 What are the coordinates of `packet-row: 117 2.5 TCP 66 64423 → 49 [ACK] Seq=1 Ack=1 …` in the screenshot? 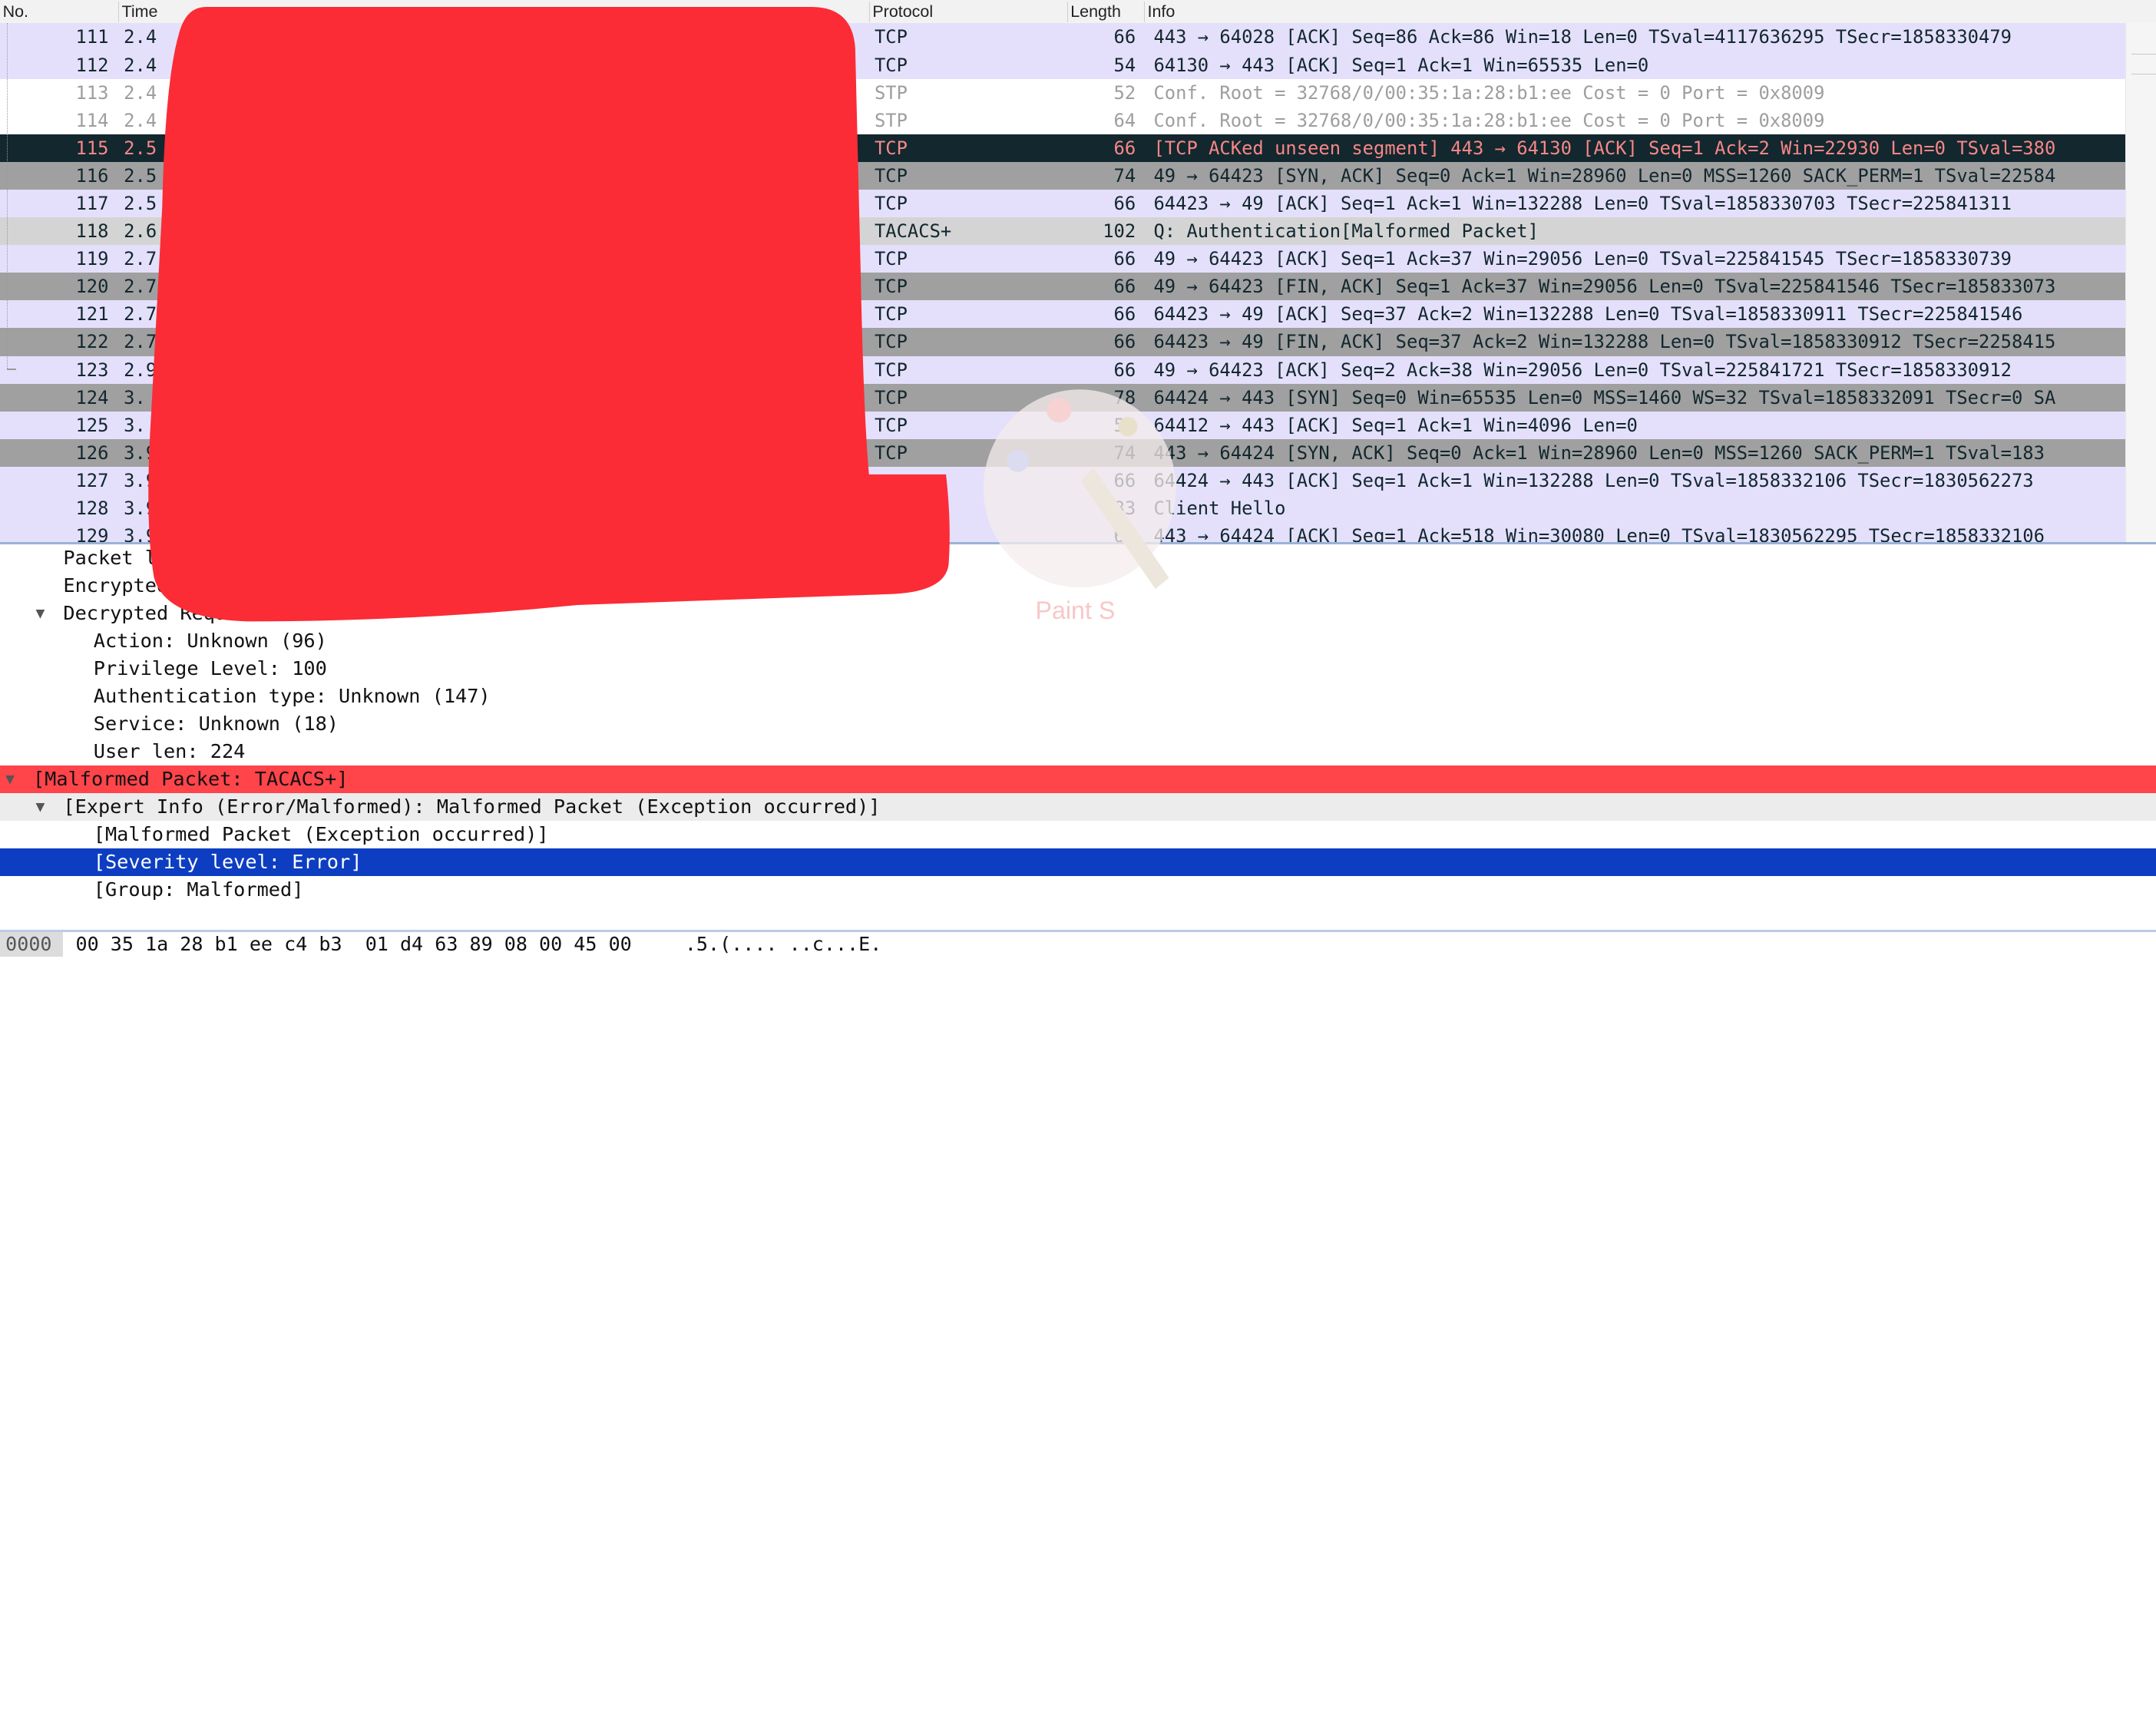 It's located at (1078, 204).